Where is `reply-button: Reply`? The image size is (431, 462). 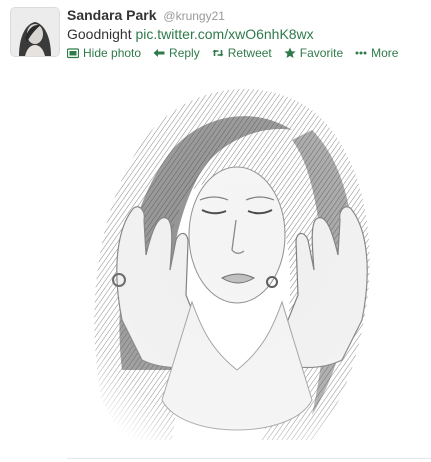
reply-button: Reply is located at coordinates (176, 53).